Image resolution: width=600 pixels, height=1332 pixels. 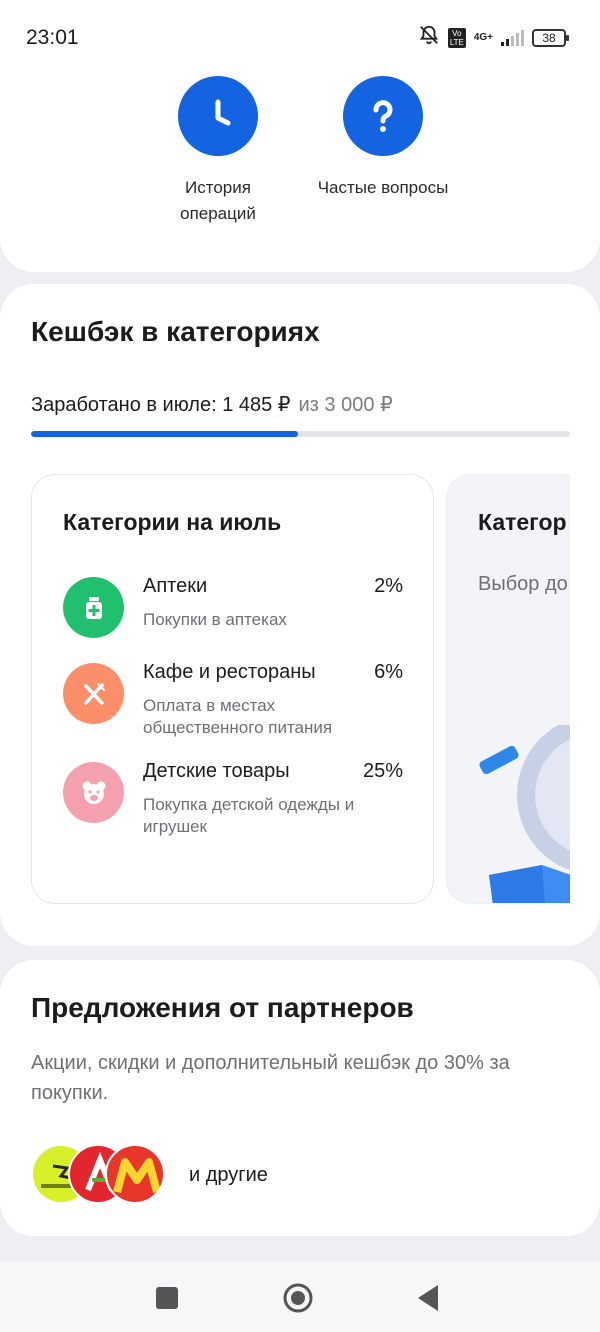 What do you see at coordinates (249, 815) in the screenshot?
I see `category-desc: Покупка детской одежды и игрушек` at bounding box center [249, 815].